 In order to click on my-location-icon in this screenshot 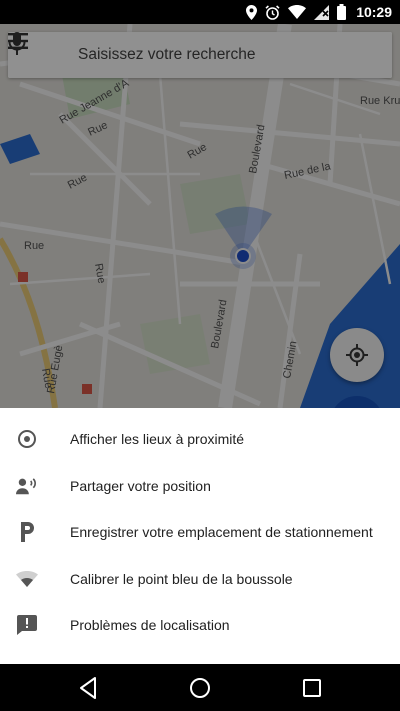, I will do `click(357, 355)`.